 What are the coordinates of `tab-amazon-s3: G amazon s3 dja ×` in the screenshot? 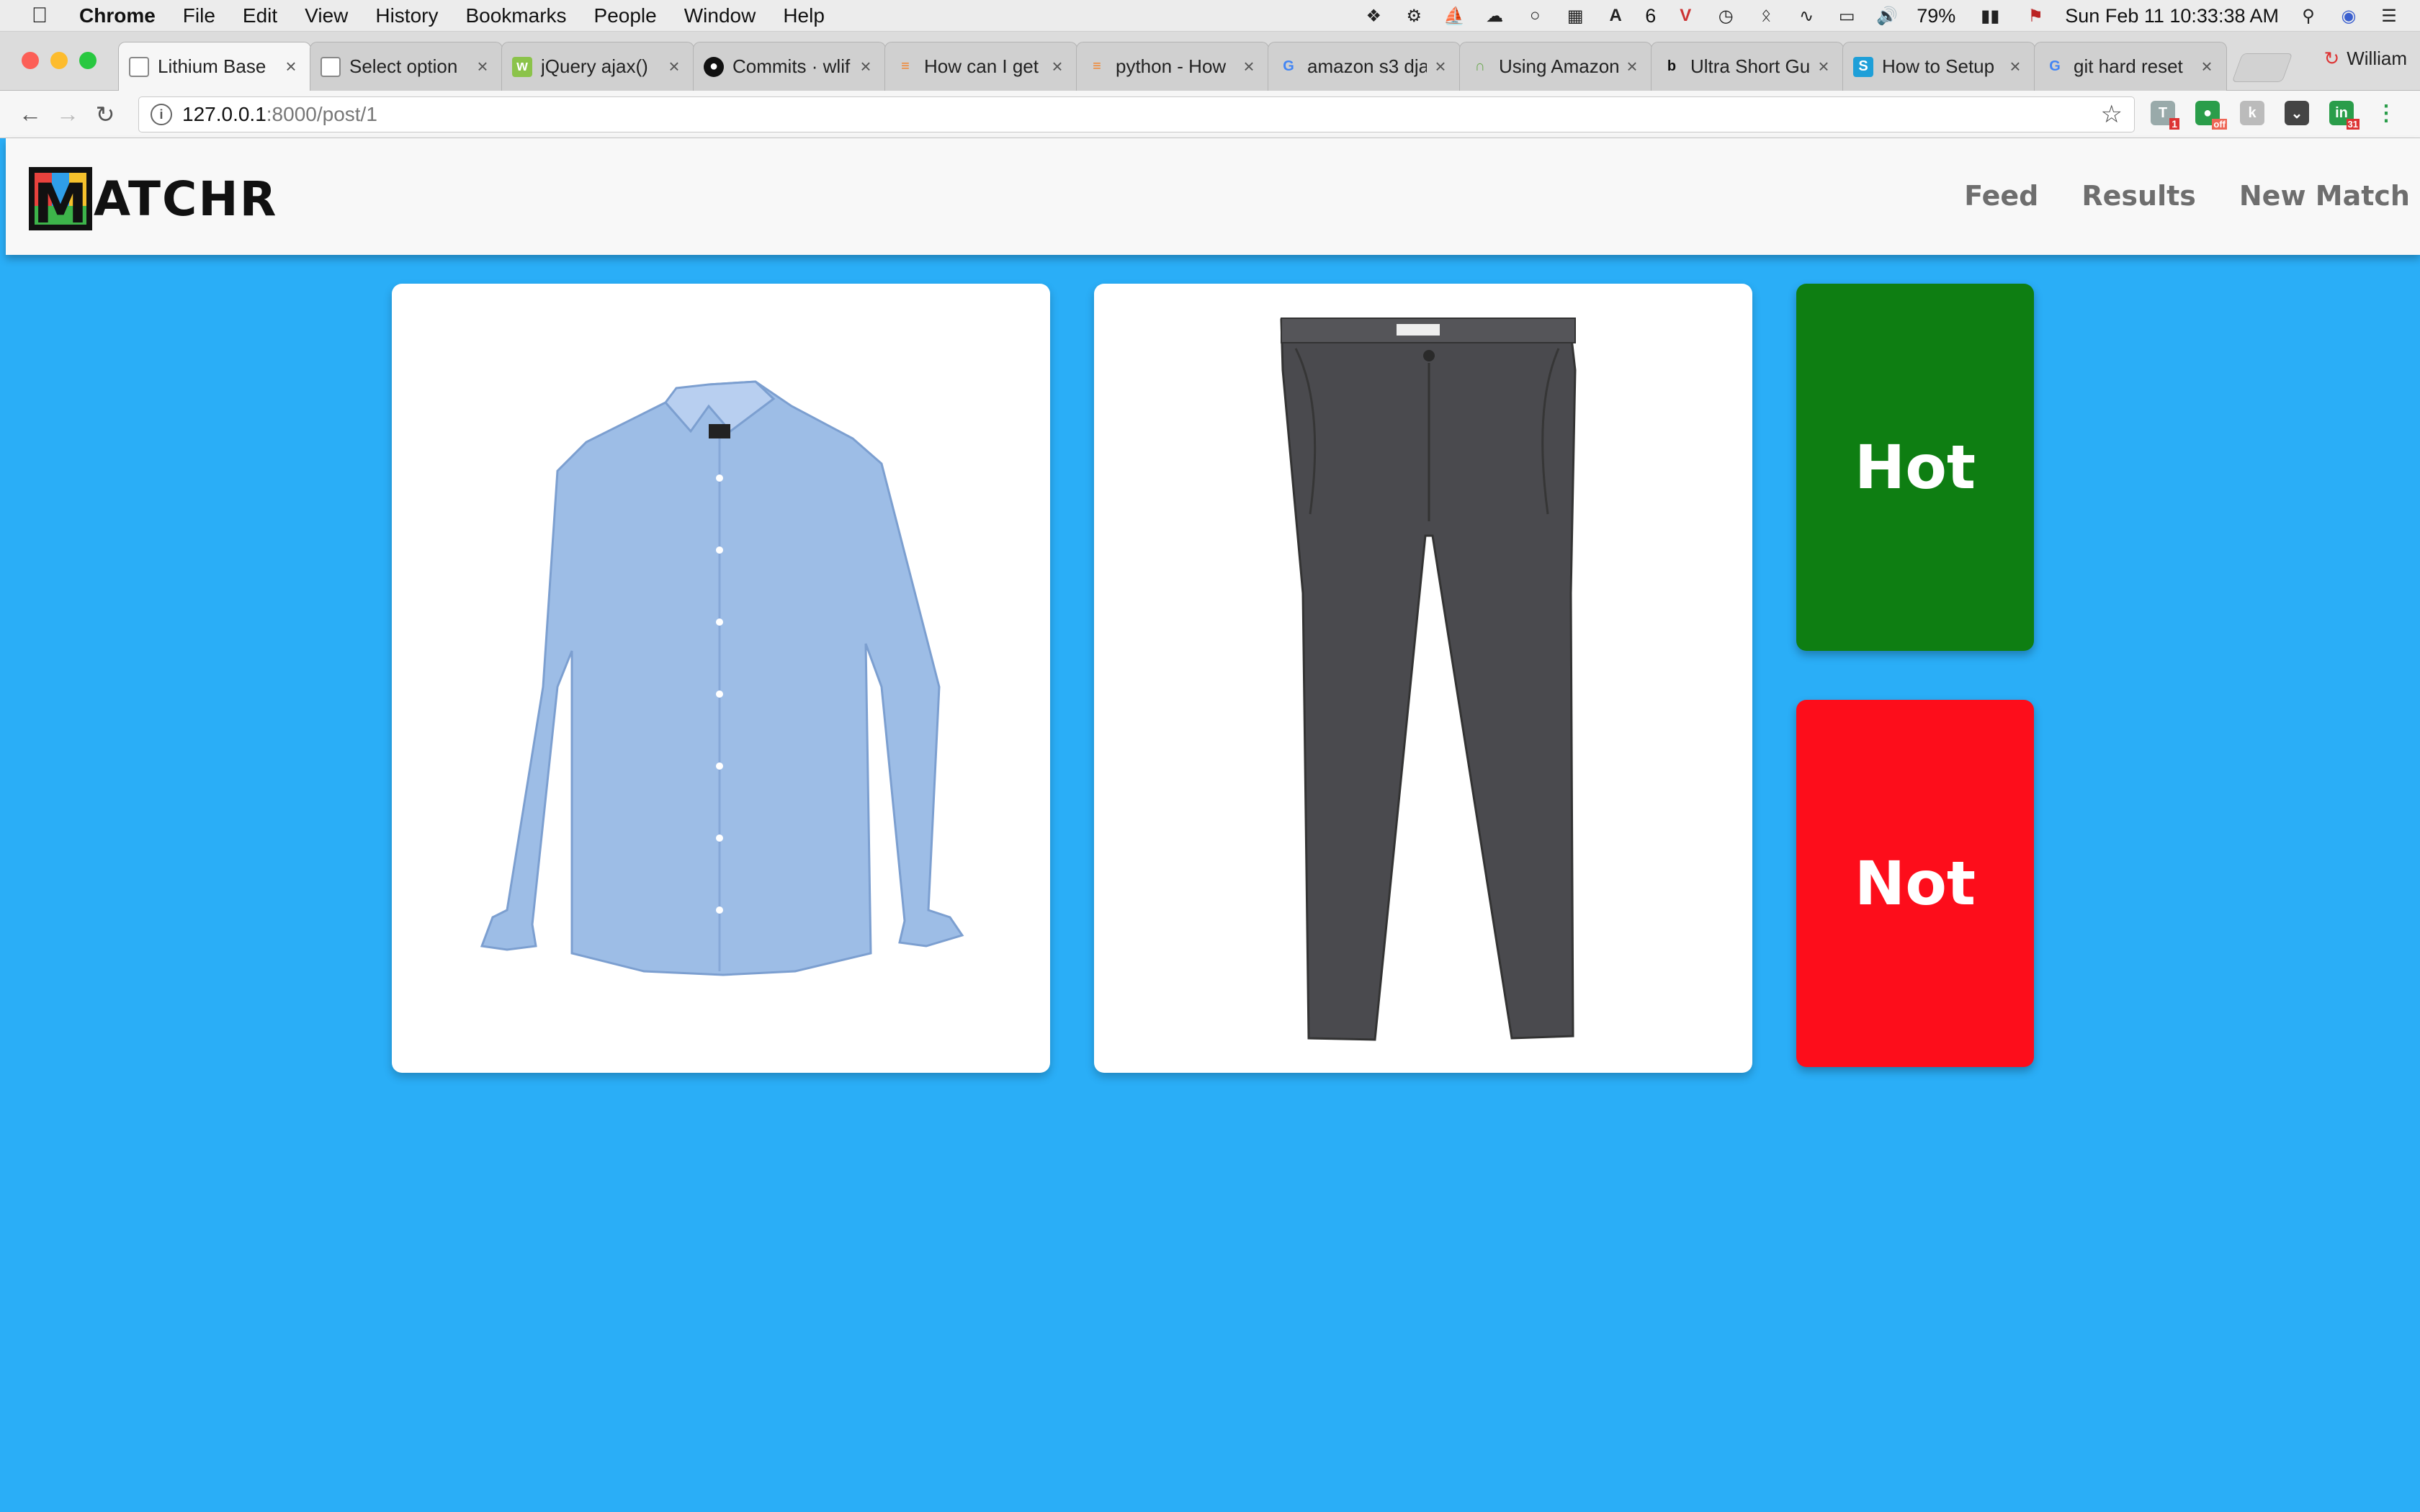 It's located at (1364, 66).